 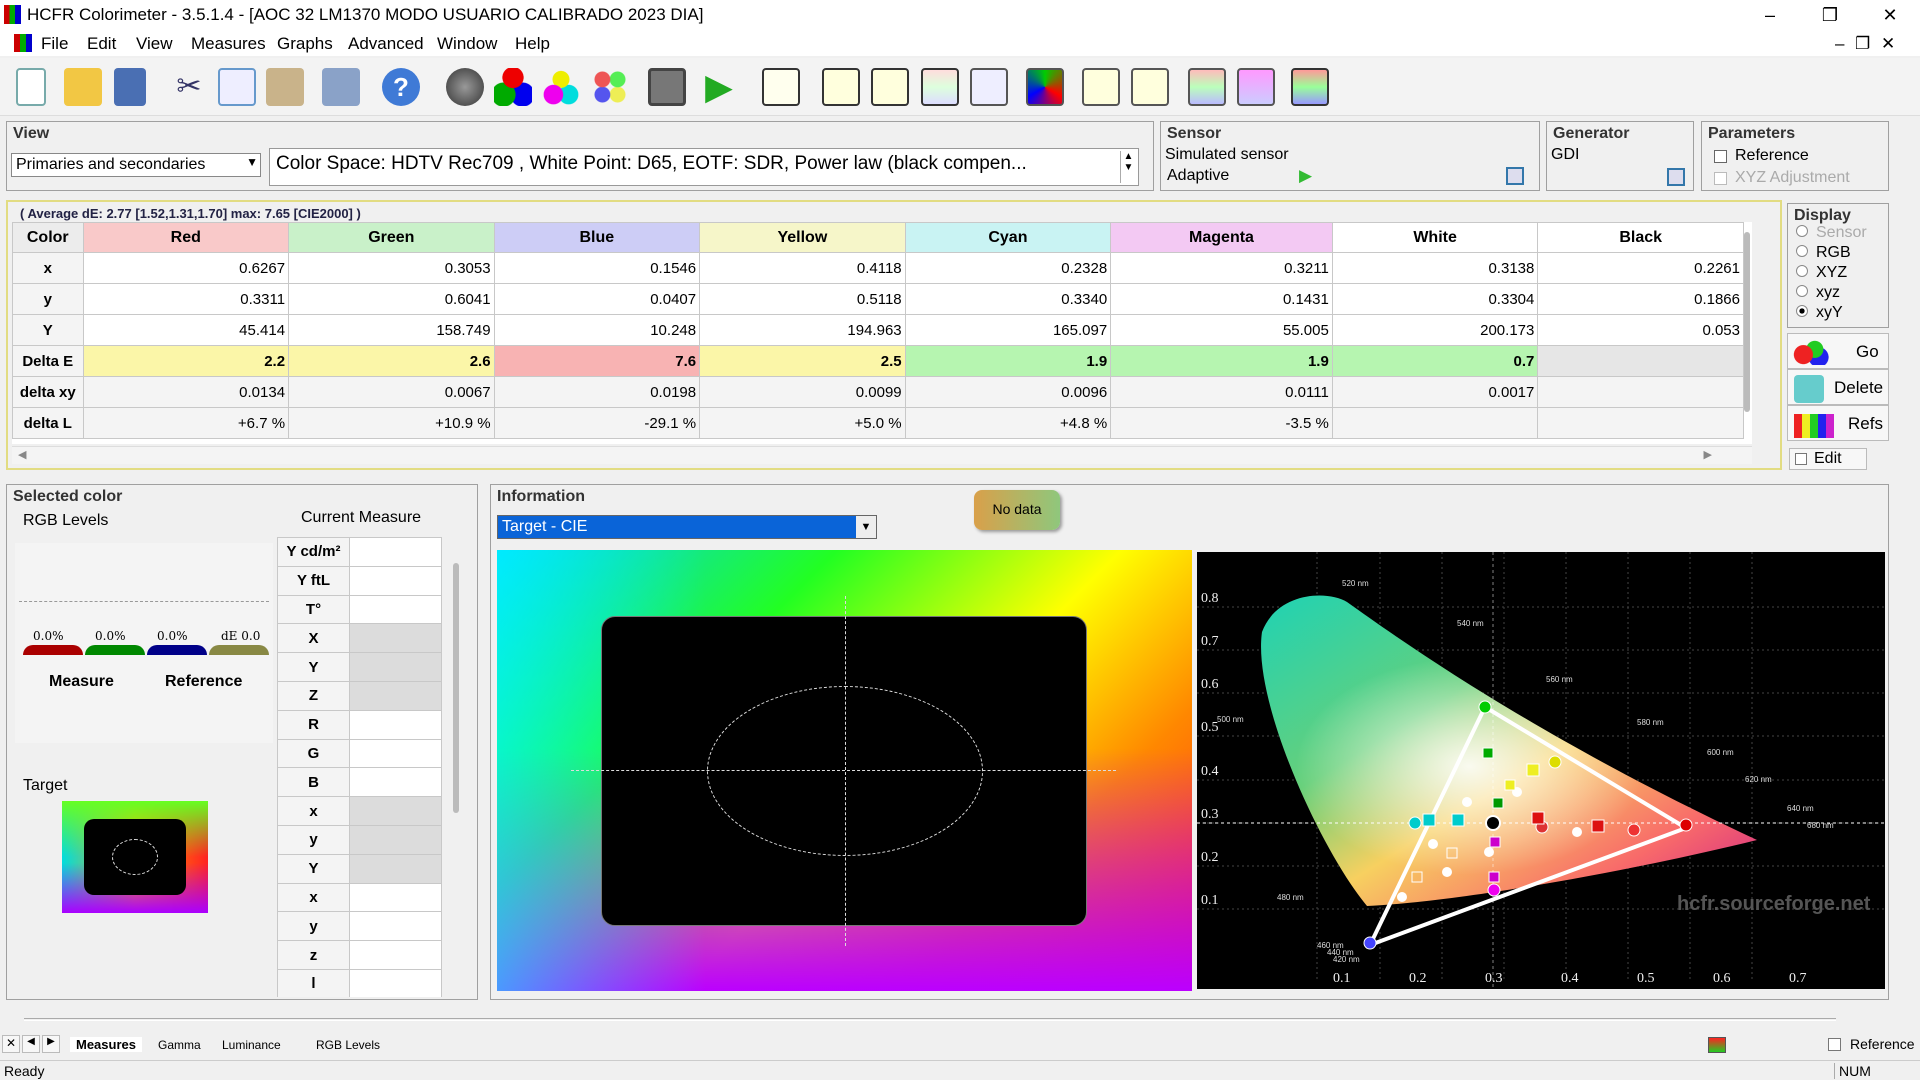 What do you see at coordinates (1838, 351) in the screenshot?
I see `go-button: Go` at bounding box center [1838, 351].